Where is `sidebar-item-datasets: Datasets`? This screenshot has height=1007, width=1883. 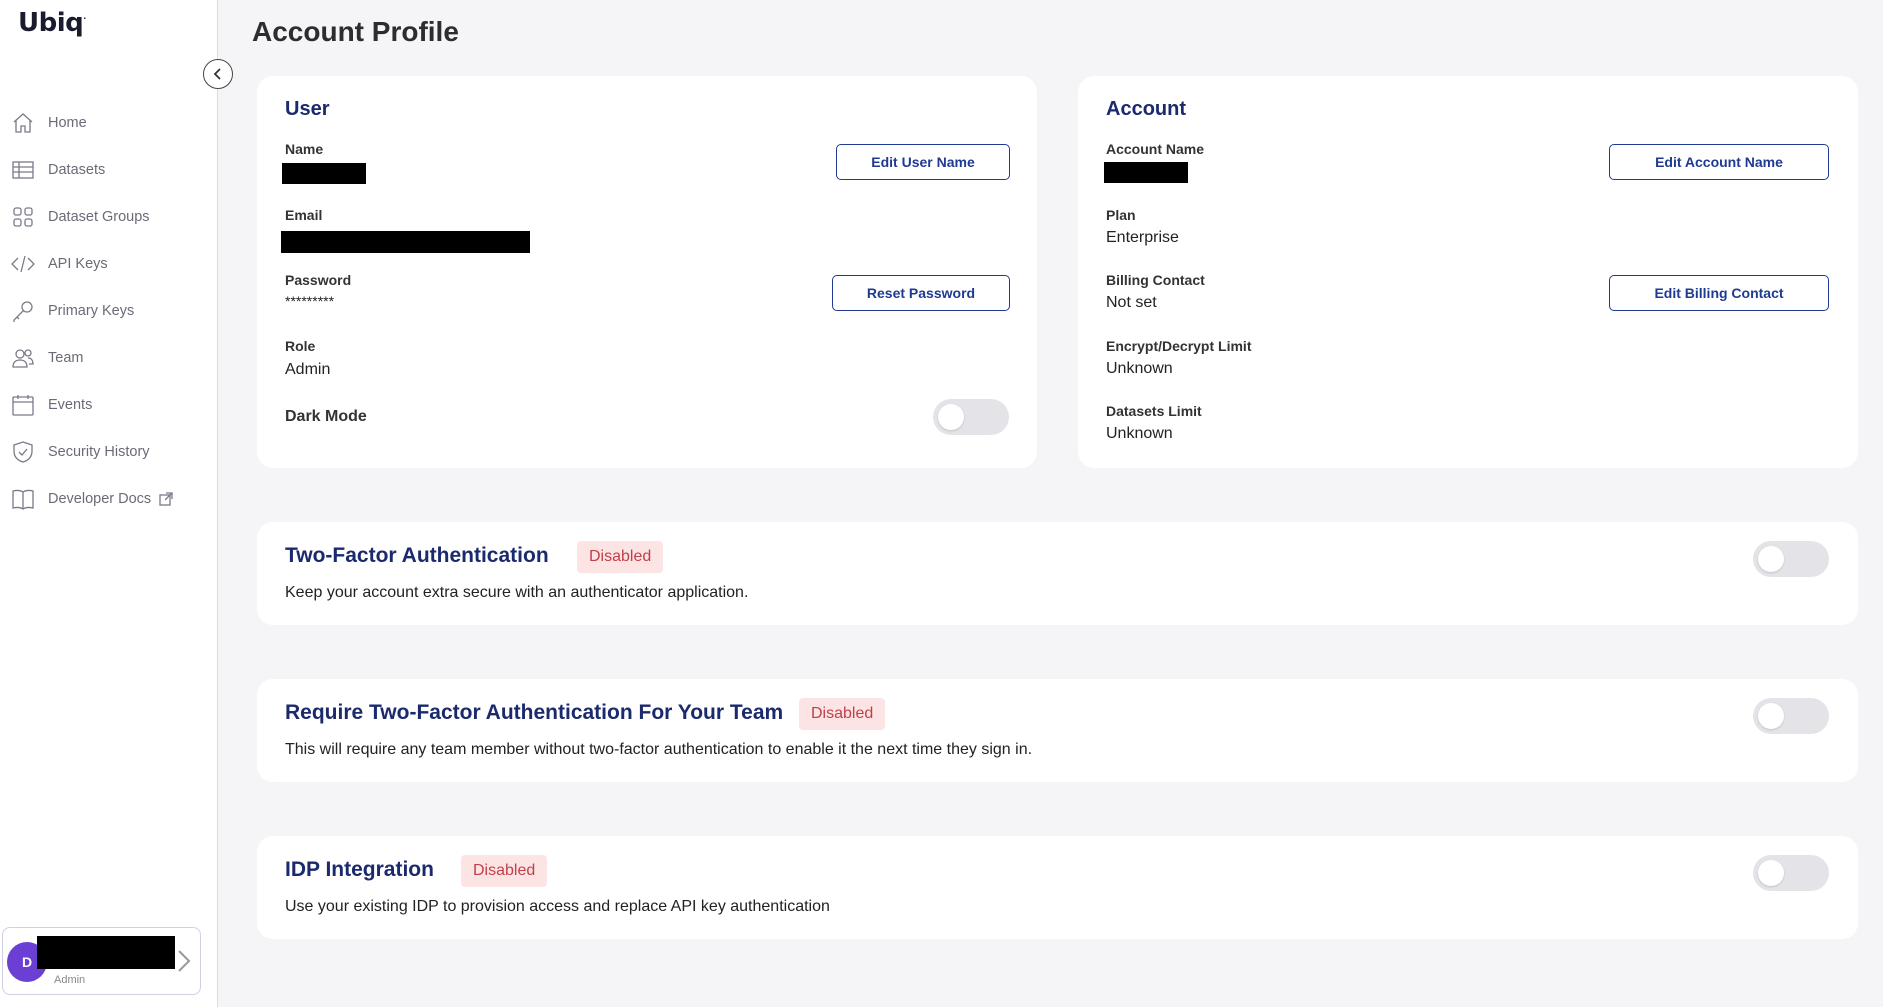
sidebar-item-datasets: Datasets is located at coordinates (108, 169).